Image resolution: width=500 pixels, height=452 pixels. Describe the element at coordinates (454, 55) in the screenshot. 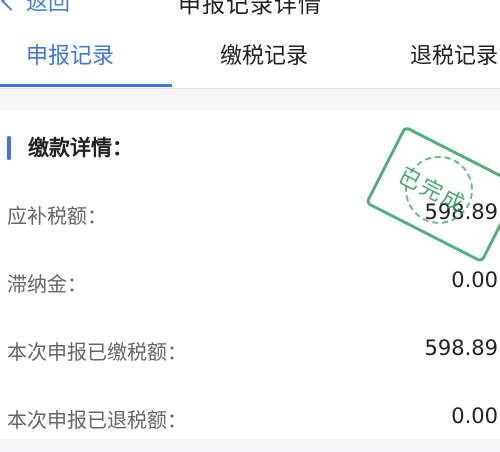

I see `tab-tax-refund-records: 退税记录` at that location.